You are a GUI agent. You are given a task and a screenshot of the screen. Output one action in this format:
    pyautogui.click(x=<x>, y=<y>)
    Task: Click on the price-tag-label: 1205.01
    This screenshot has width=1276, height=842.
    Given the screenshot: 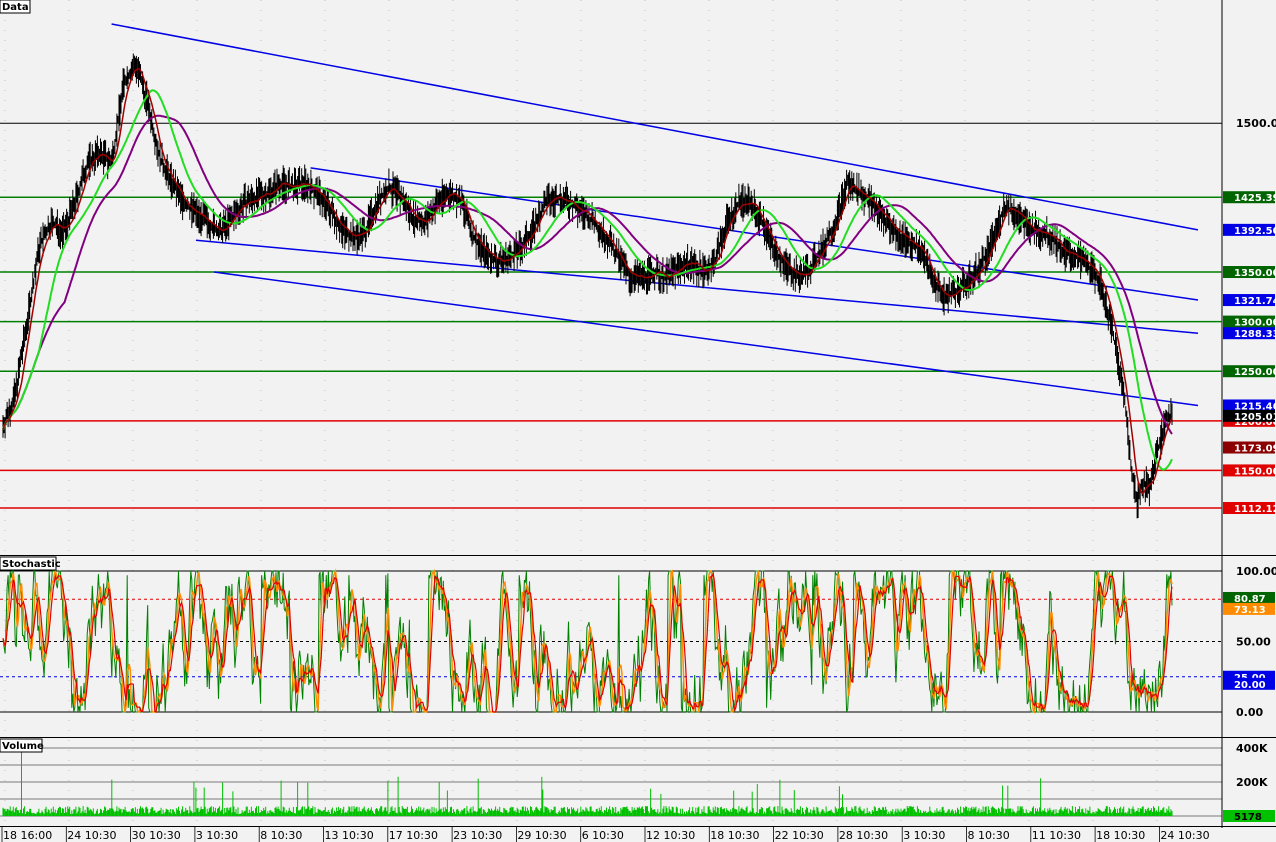 What is the action you would take?
    pyautogui.click(x=1255, y=417)
    